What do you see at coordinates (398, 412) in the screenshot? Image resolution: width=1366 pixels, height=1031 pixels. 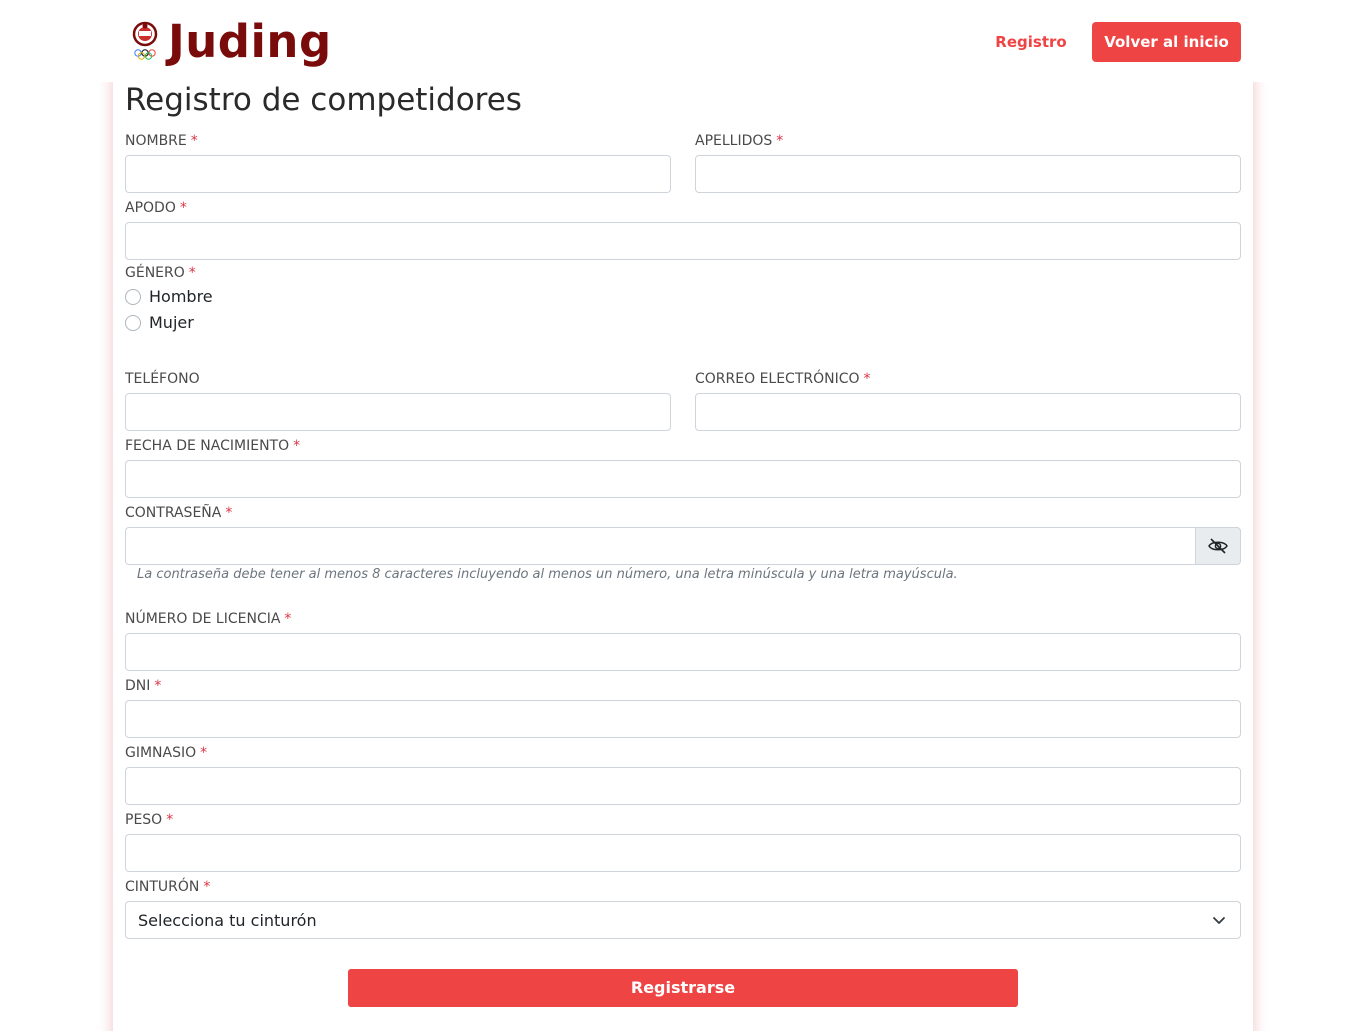 I see `telefono-input` at bounding box center [398, 412].